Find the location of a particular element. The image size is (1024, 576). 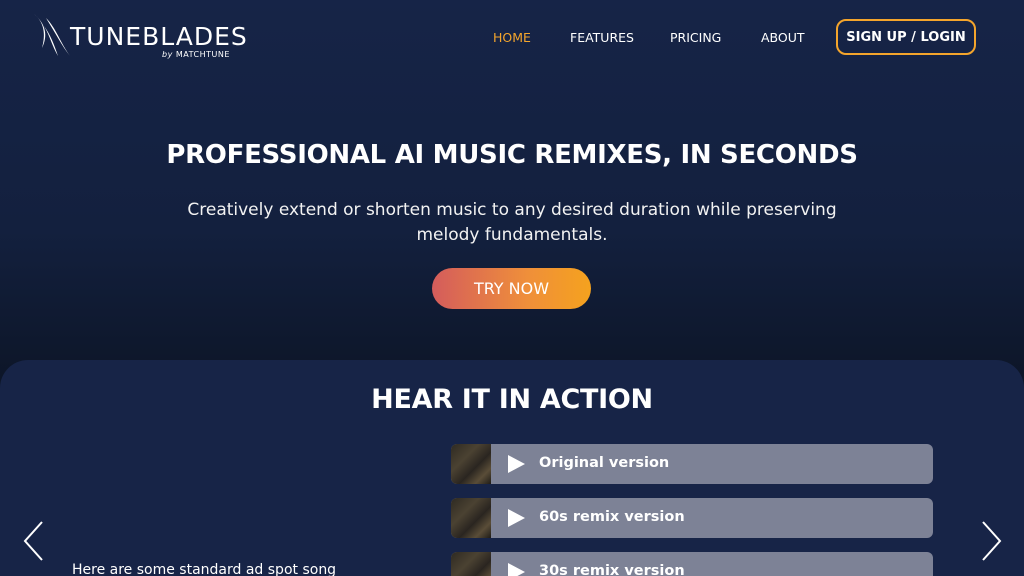

demo-description: Here are some standard ad spot song is located at coordinates (204, 569).